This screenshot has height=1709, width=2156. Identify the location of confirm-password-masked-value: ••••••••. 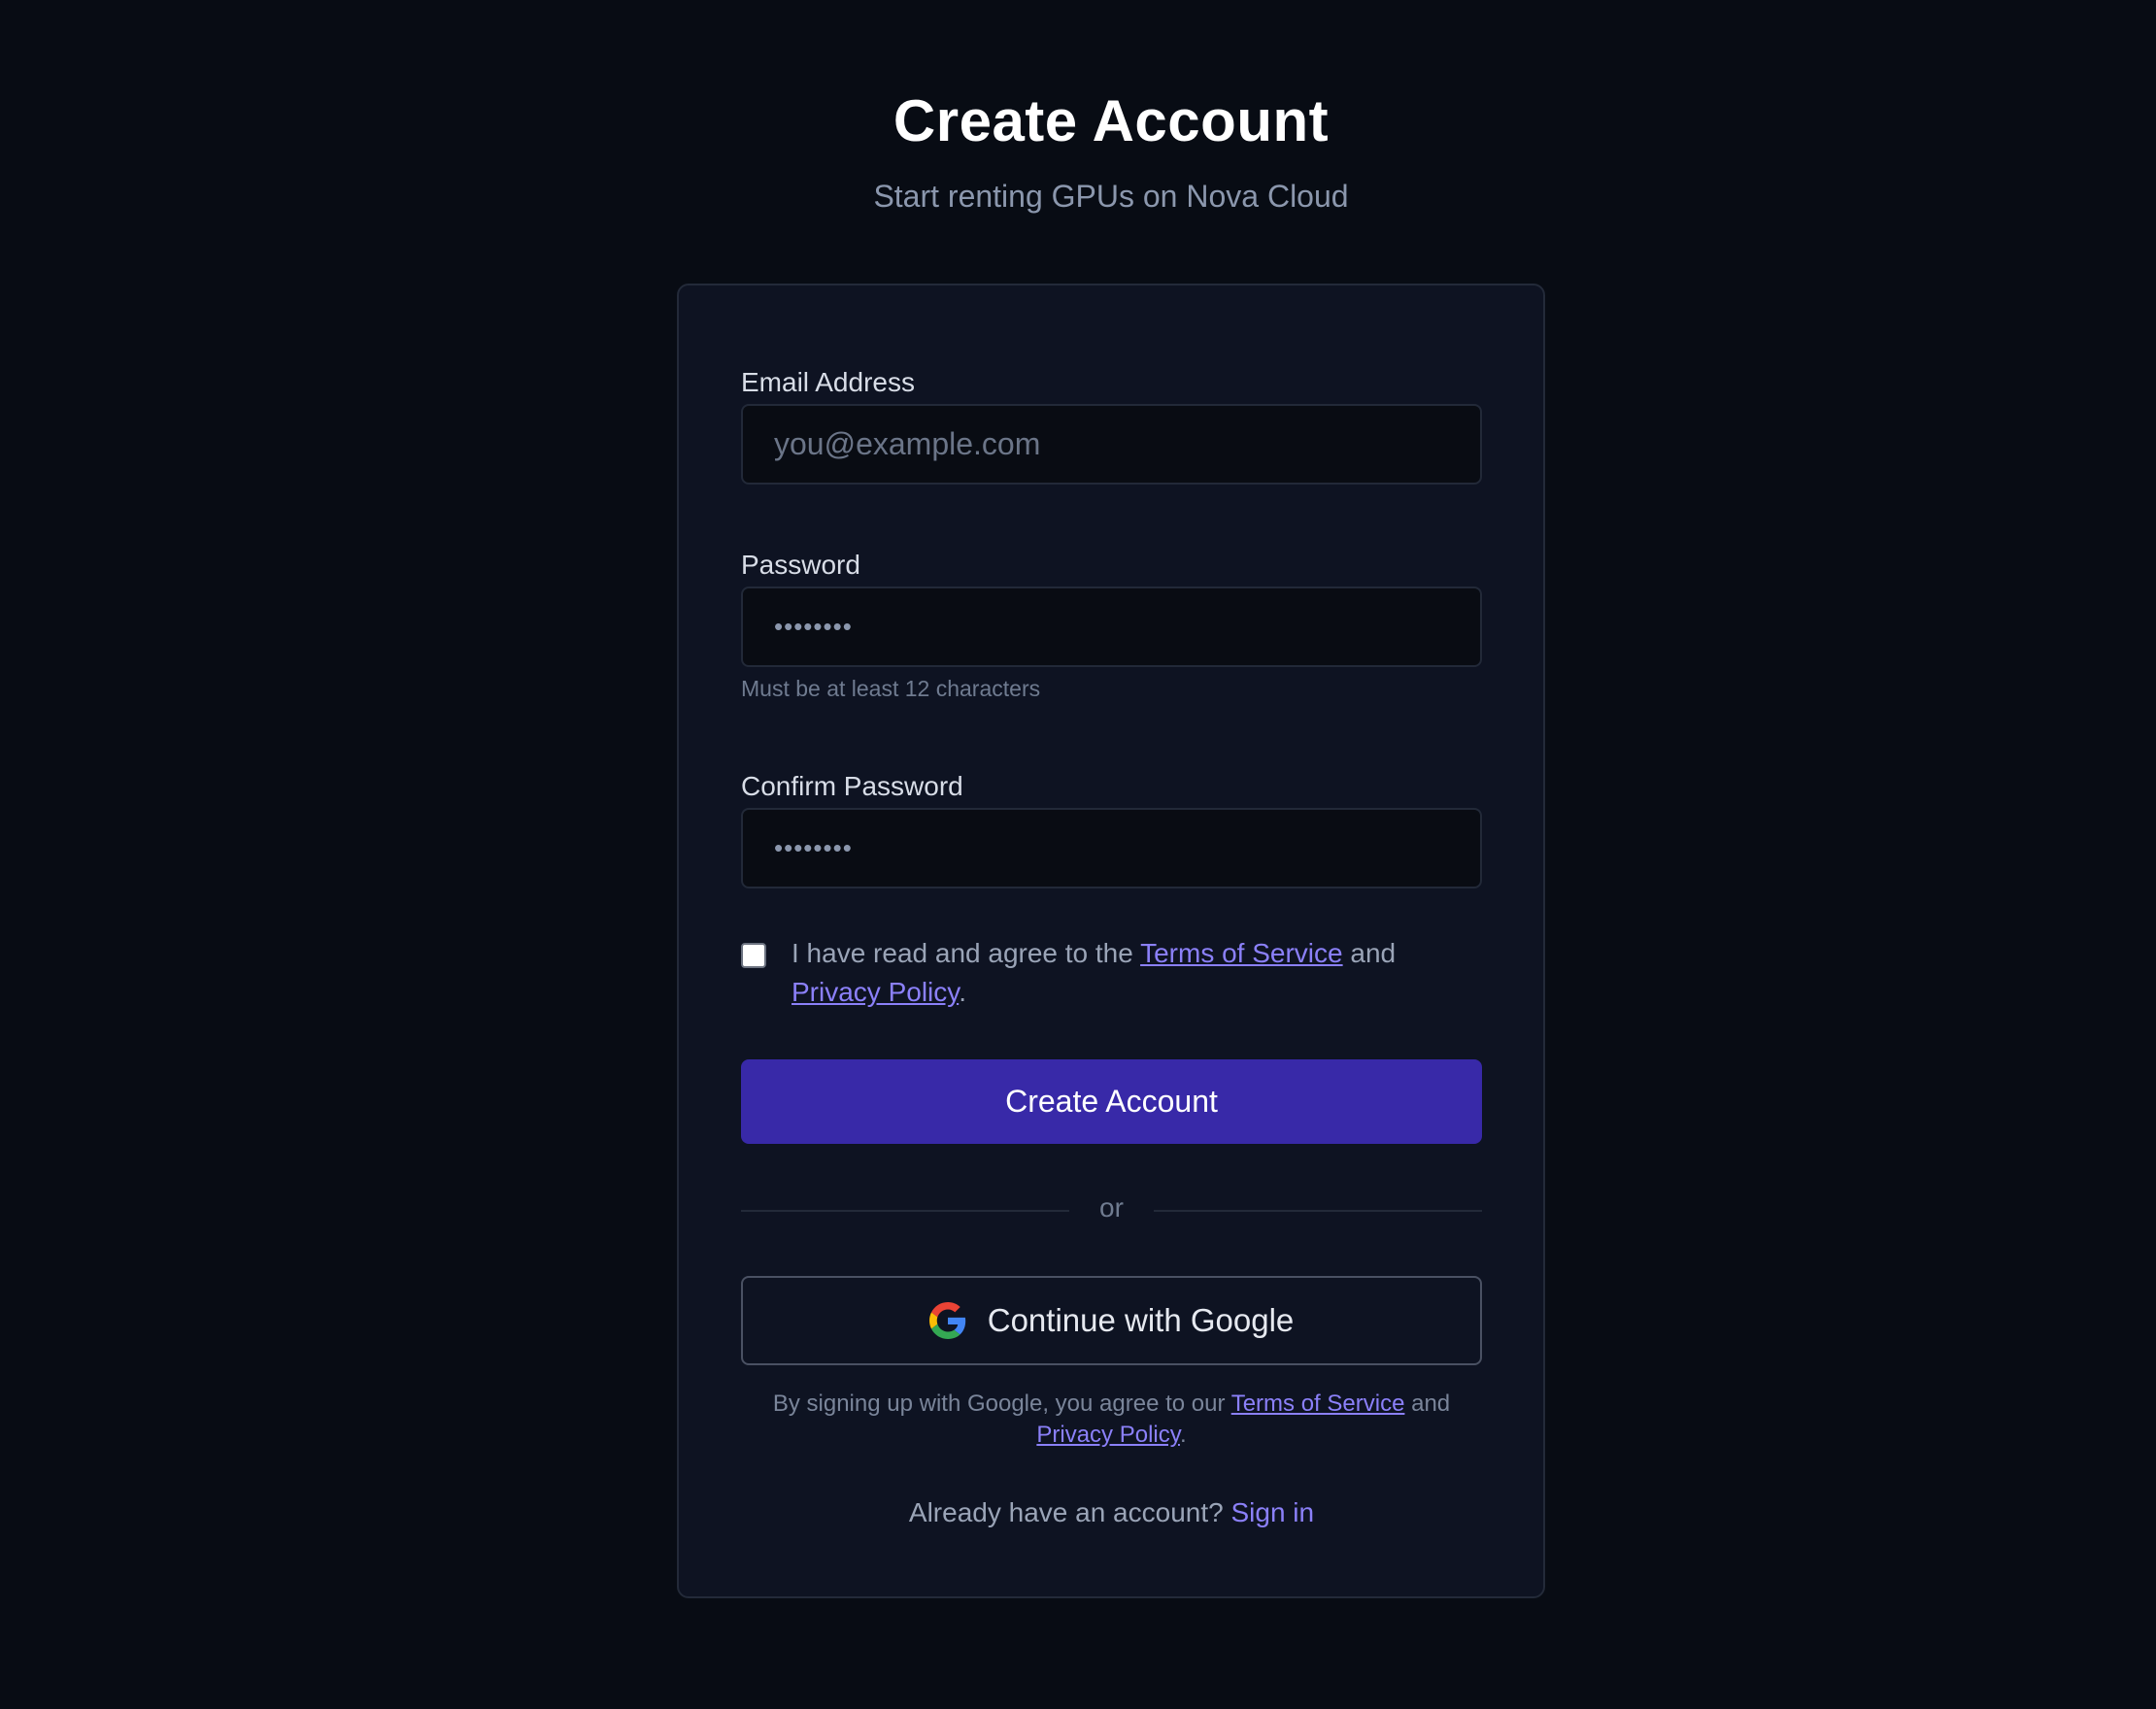
(814, 848).